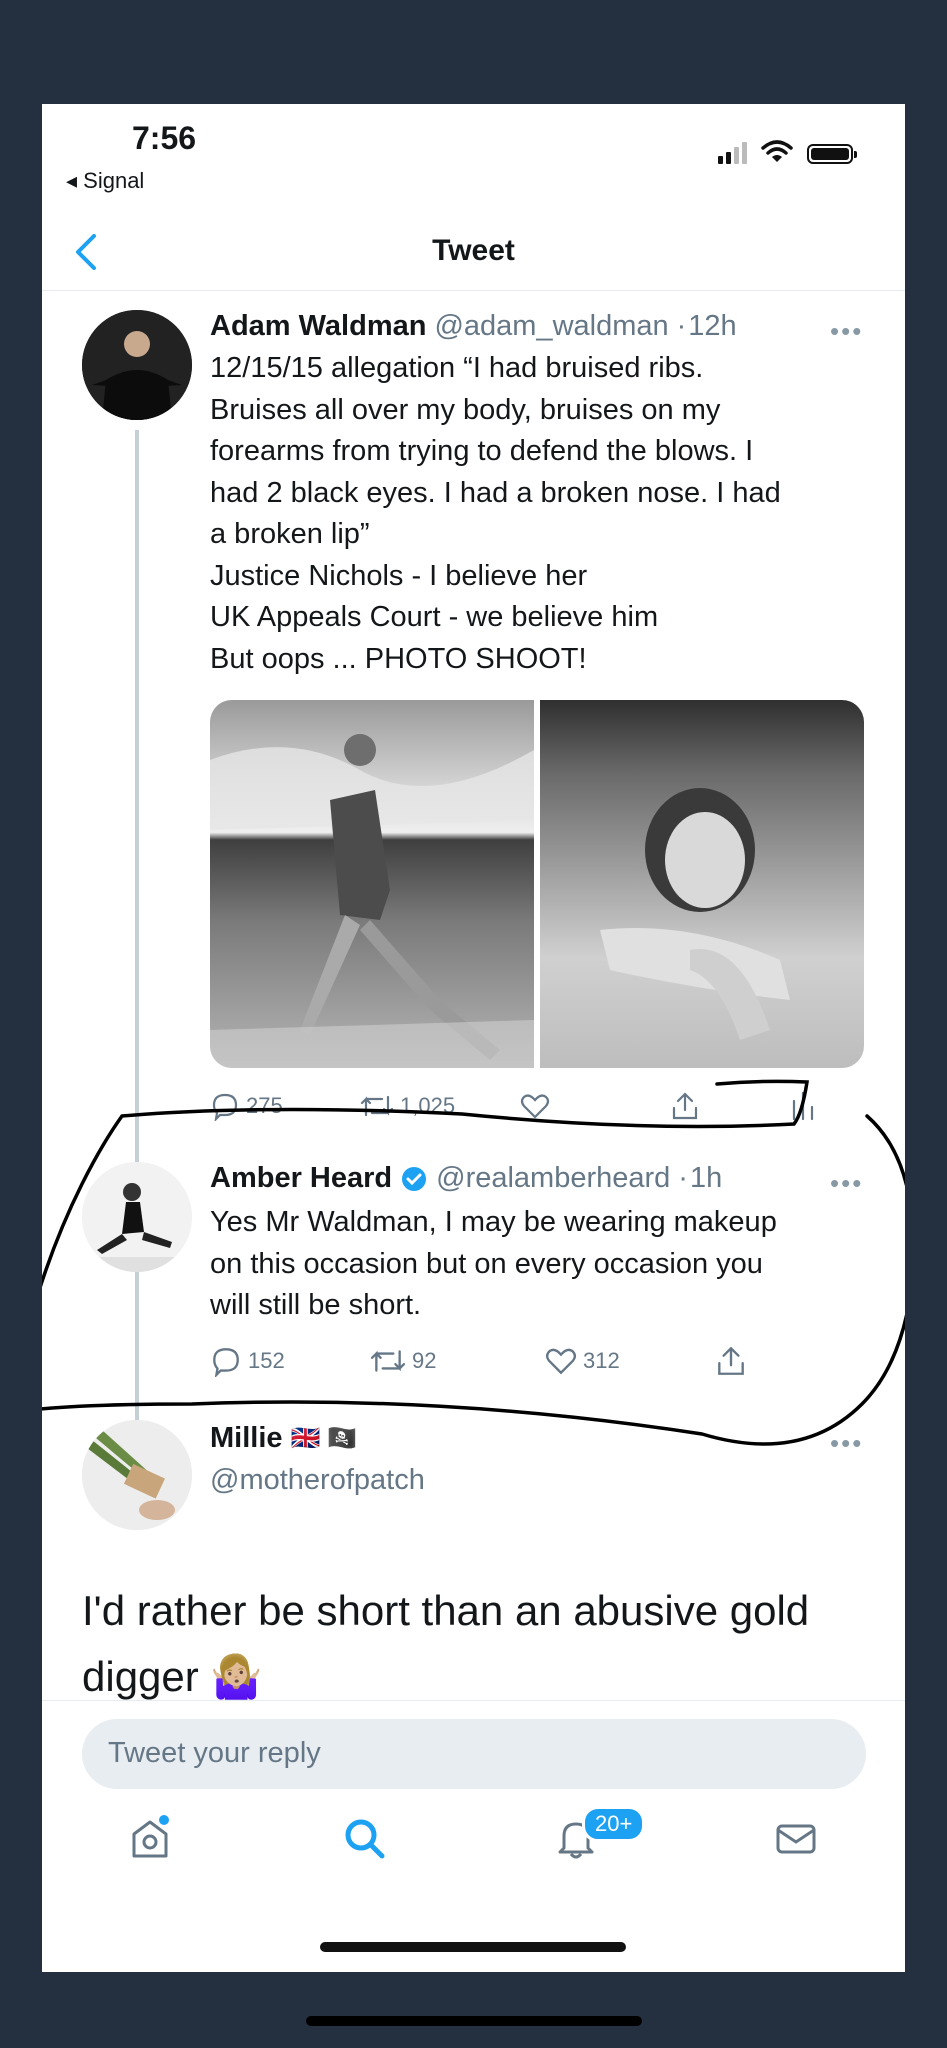 Image resolution: width=947 pixels, height=2048 pixels. What do you see at coordinates (164, 138) in the screenshot?
I see `status-time: 7:56` at bounding box center [164, 138].